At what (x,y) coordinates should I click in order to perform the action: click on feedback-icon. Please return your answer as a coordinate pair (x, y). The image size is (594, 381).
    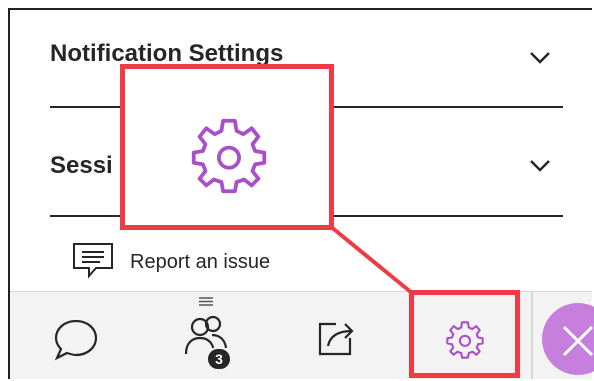
    Looking at the image, I should click on (93, 261).